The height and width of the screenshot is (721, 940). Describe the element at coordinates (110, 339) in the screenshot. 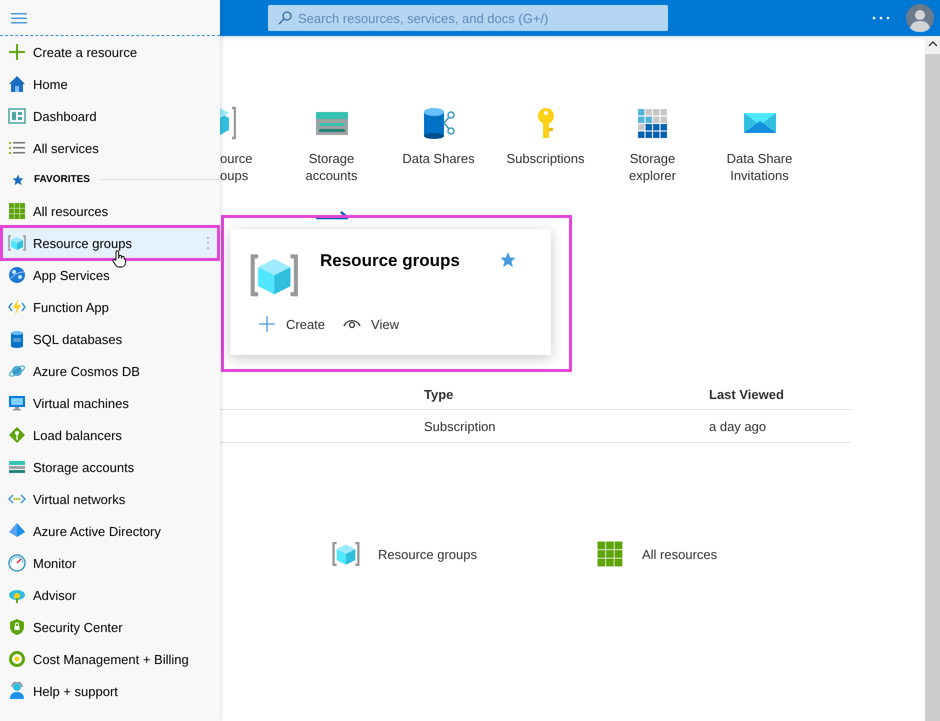

I see `sidebar-item: SQL databases` at that location.